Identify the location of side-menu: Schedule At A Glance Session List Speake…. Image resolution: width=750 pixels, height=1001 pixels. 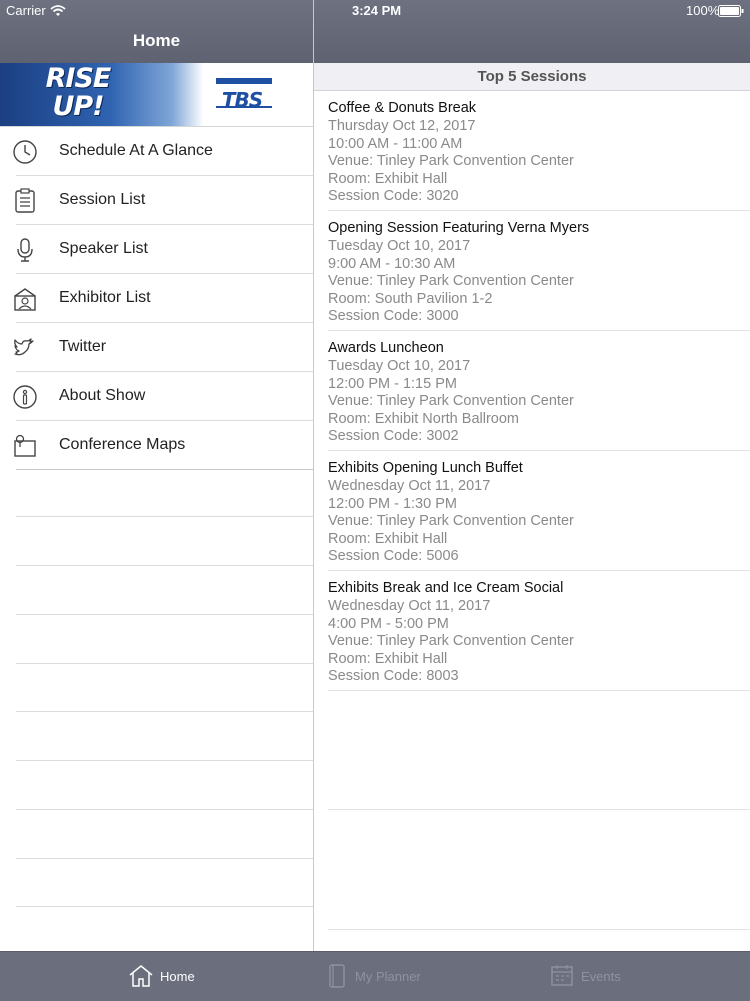
(156, 298).